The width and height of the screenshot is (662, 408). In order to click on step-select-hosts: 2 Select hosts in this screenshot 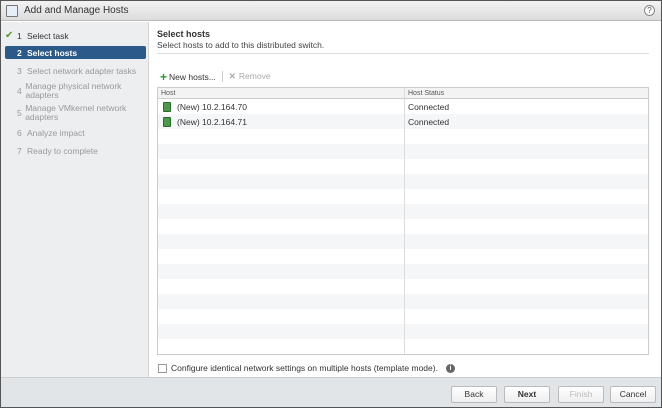, I will do `click(75, 52)`.